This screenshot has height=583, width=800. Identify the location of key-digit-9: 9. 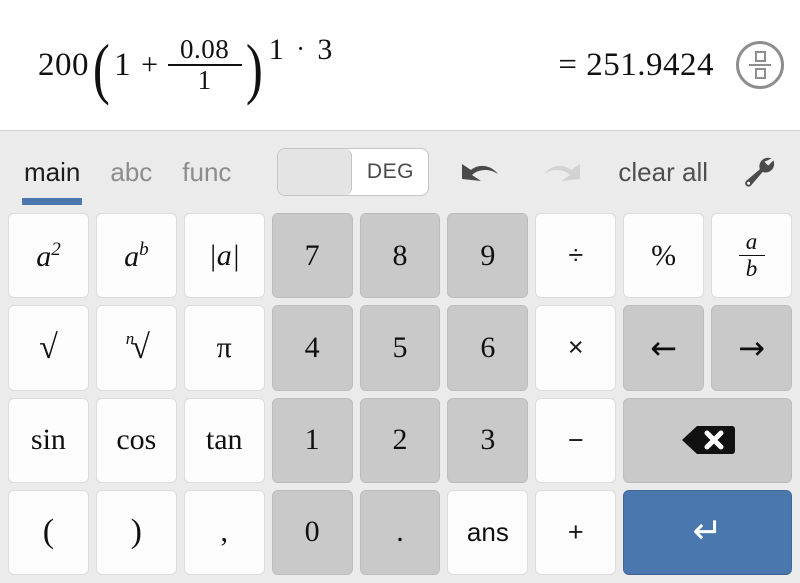
(488, 256).